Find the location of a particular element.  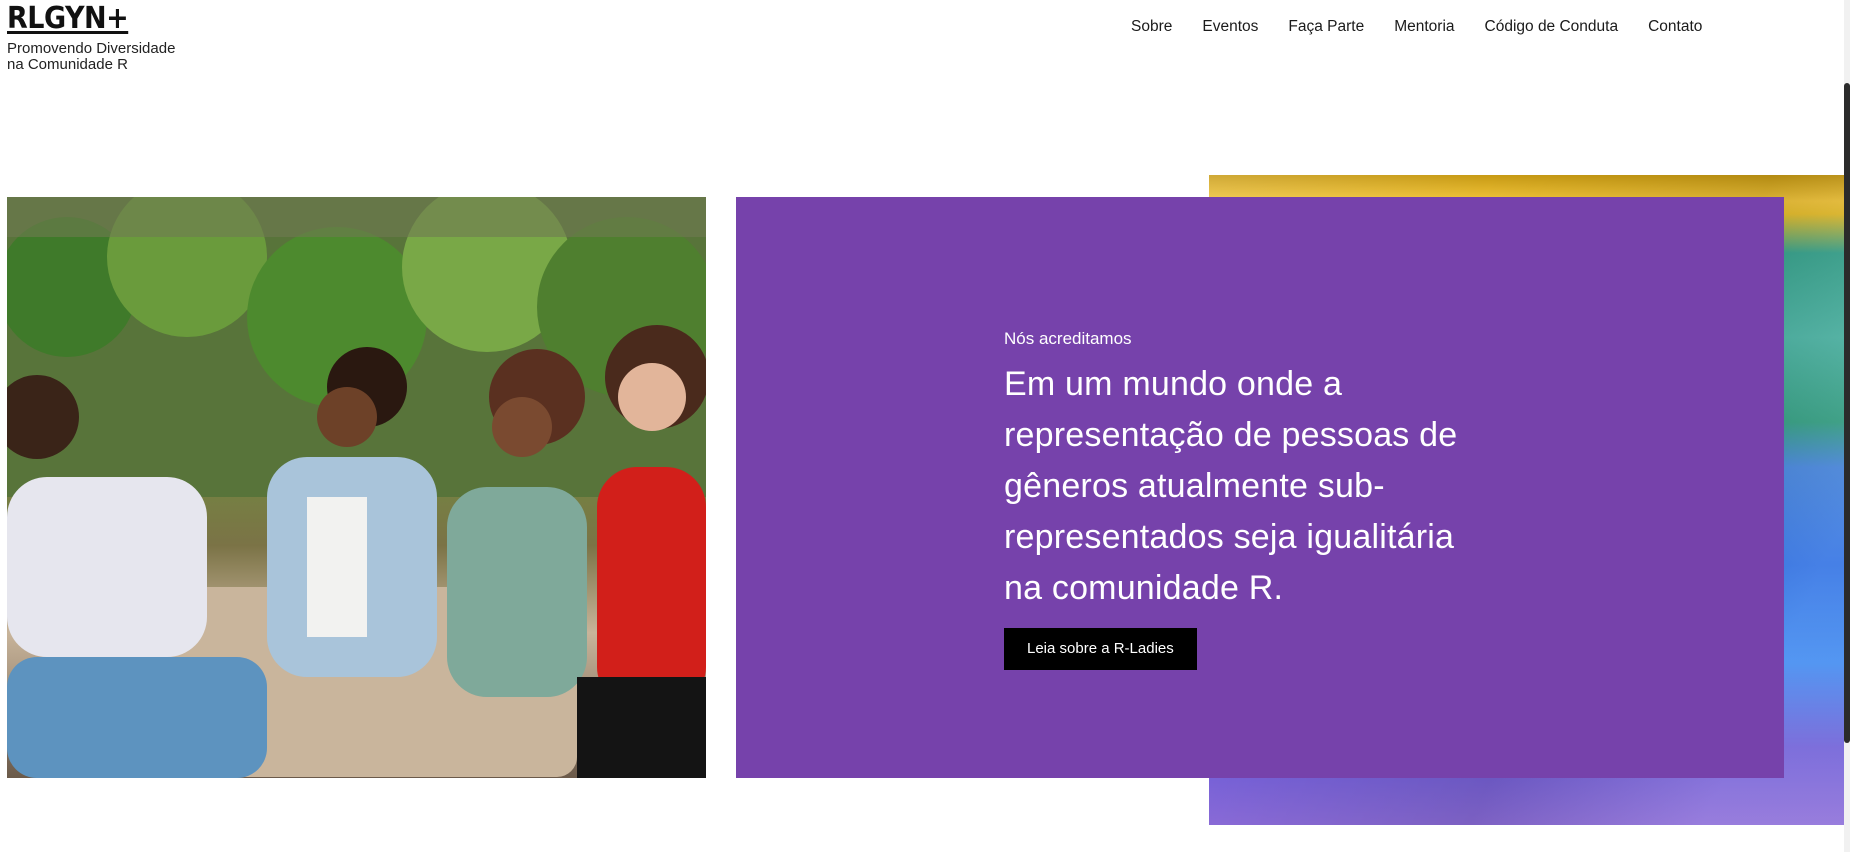

nav-item-eventos: Eventos is located at coordinates (1230, 27).